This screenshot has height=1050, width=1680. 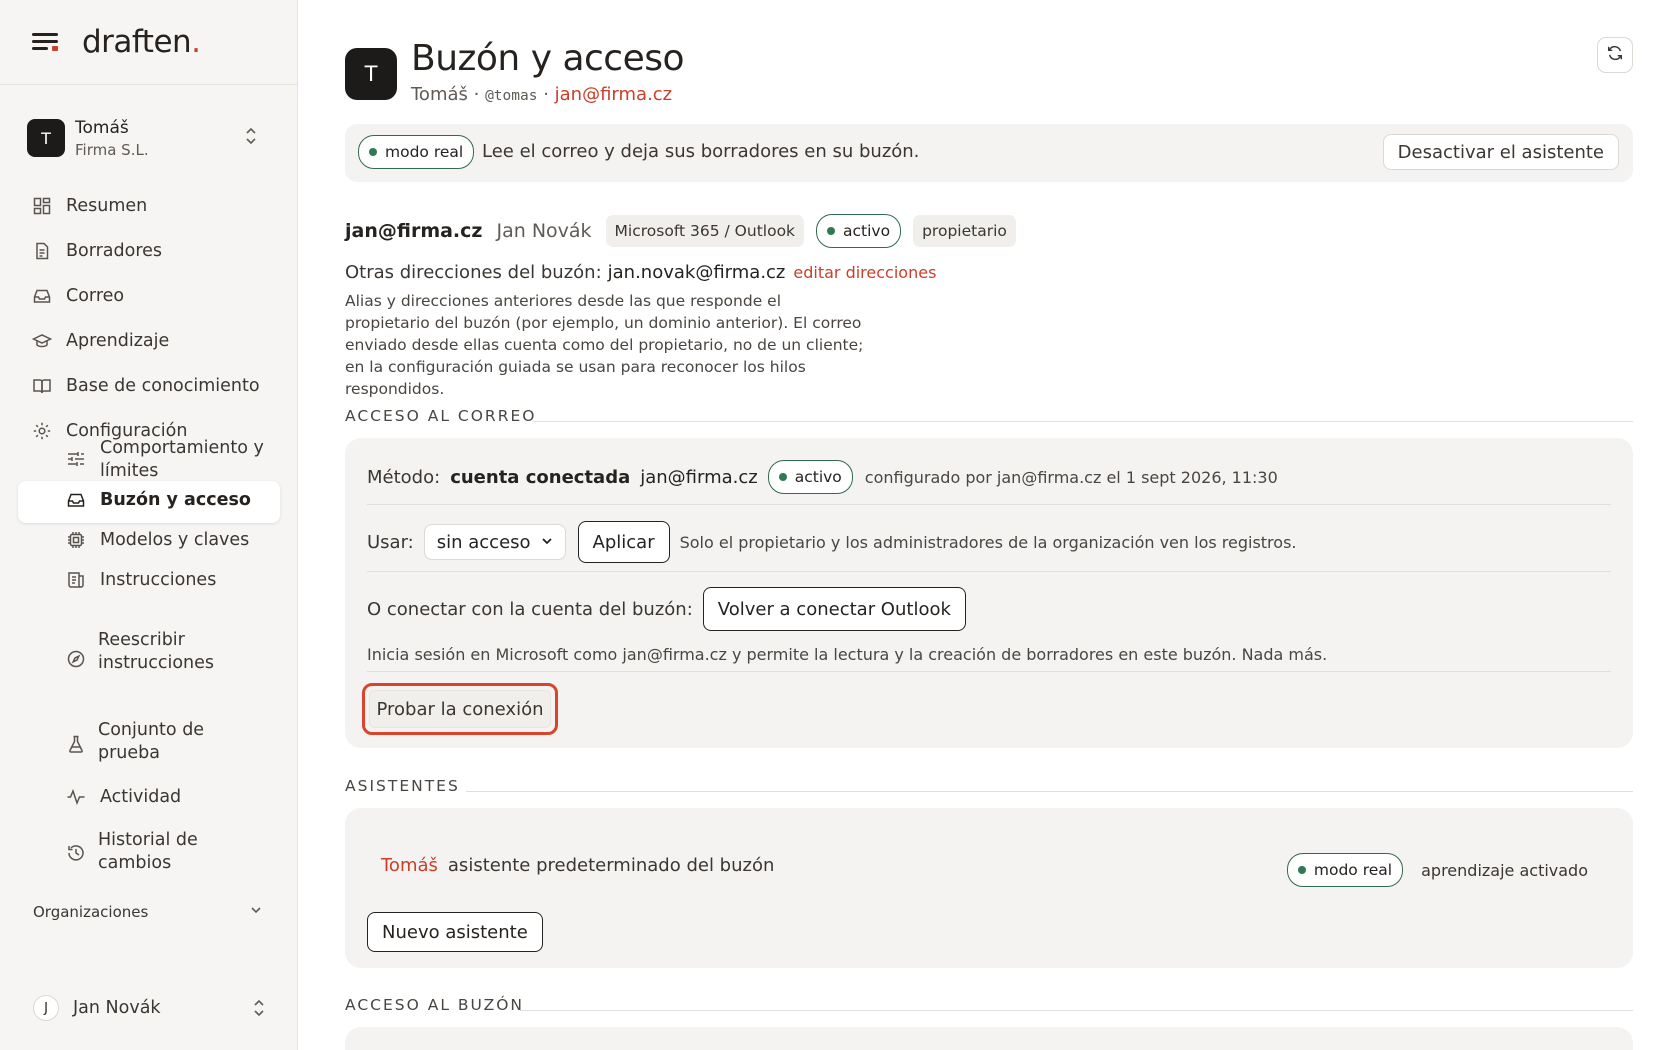 I want to click on mode-pill-label: modo real, so click(x=1353, y=870).